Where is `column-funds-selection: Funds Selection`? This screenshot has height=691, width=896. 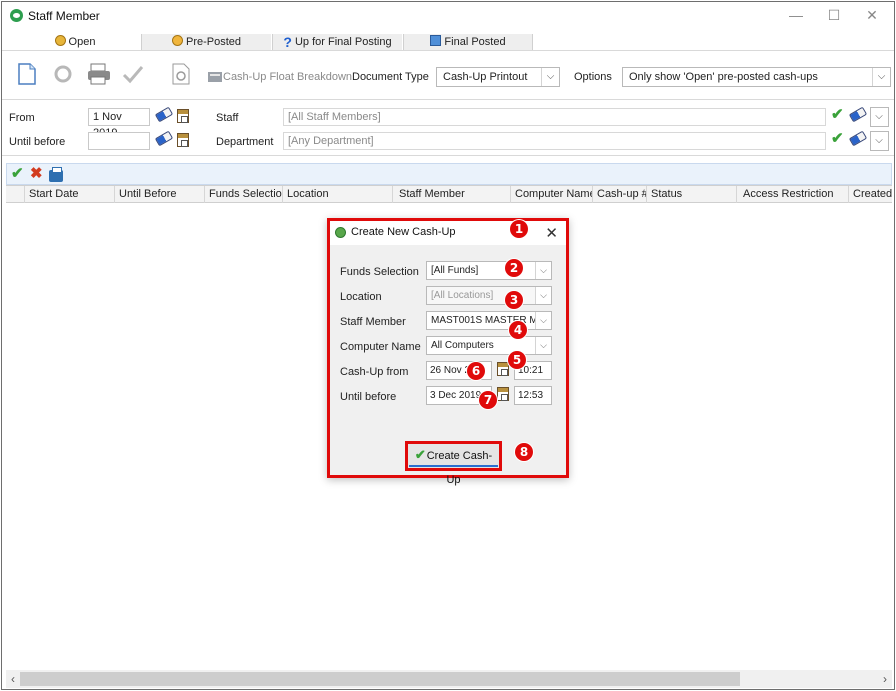
column-funds-selection: Funds Selection is located at coordinates (243, 194).